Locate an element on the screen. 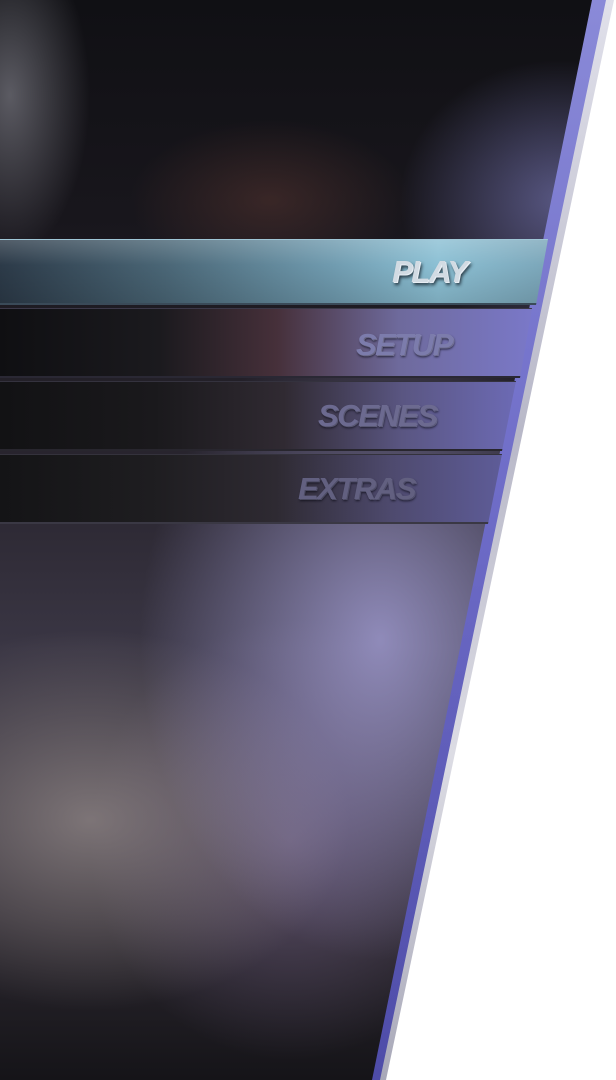 This screenshot has width=616, height=1080. menu-item-label: SCENES is located at coordinates (378, 415).